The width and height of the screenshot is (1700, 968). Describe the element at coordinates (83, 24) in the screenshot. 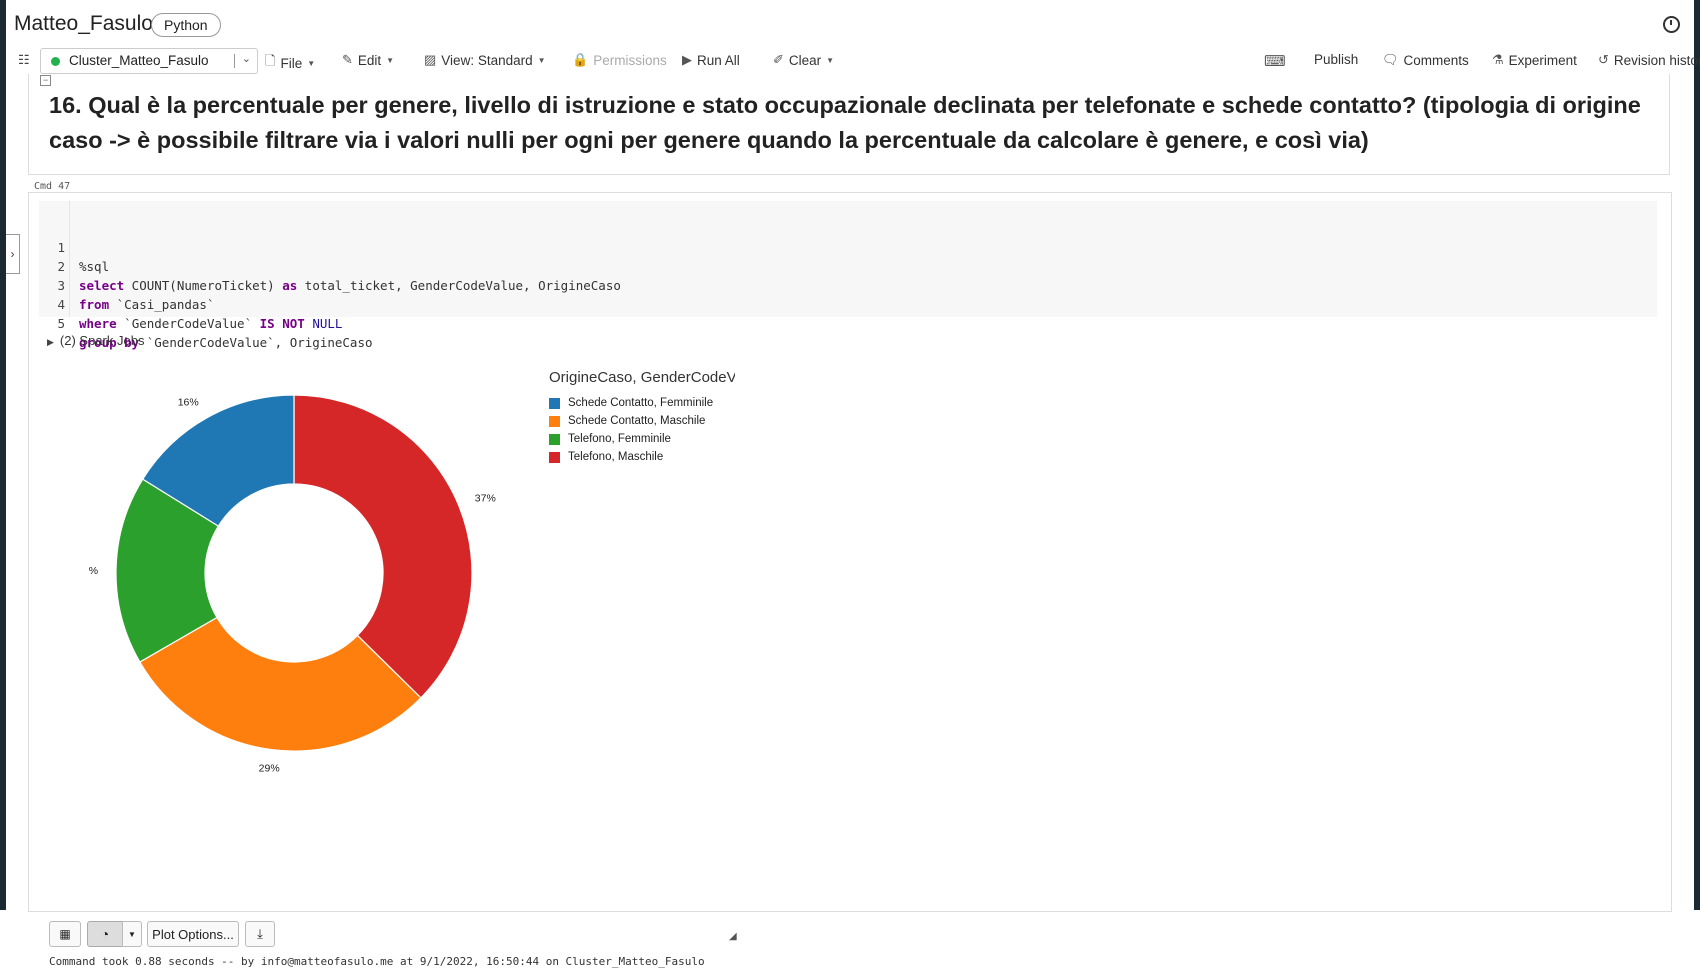

I see `notebook-title: Matteo_Fasulo` at that location.